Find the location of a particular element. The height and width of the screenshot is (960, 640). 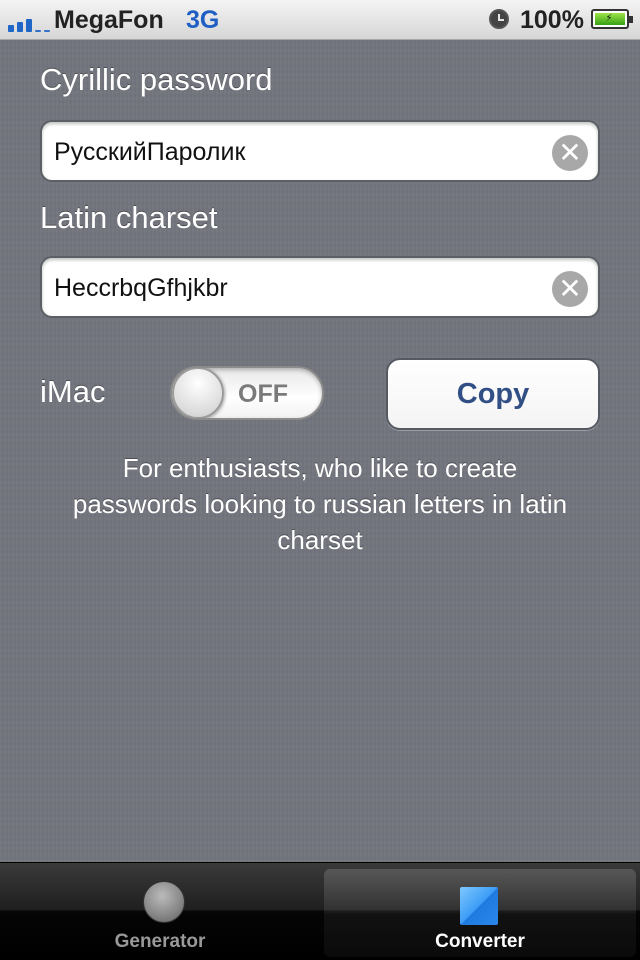

latin-charset-label: Latin charset is located at coordinates (129, 217).